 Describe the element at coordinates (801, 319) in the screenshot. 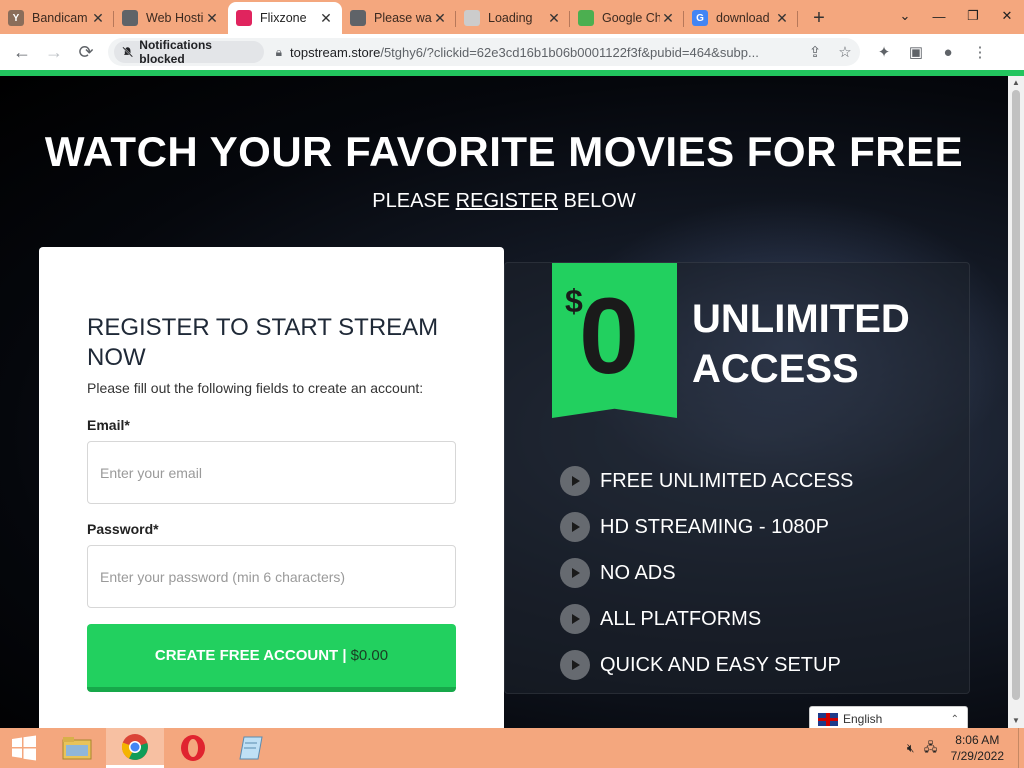

I see `unlimited-line1: UNLIMITED` at that location.